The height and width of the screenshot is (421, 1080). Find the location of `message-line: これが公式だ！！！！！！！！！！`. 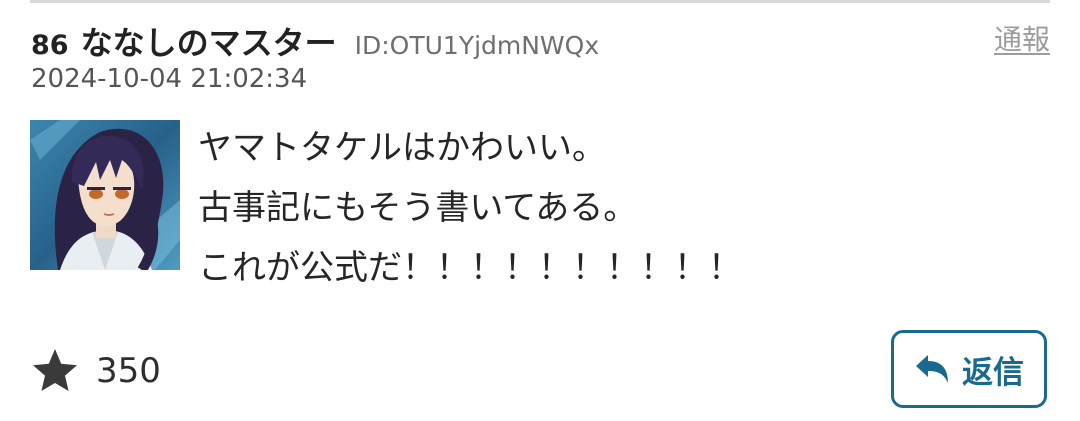

message-line: これが公式だ！！！！！！！！！！ is located at coordinates (470, 268).